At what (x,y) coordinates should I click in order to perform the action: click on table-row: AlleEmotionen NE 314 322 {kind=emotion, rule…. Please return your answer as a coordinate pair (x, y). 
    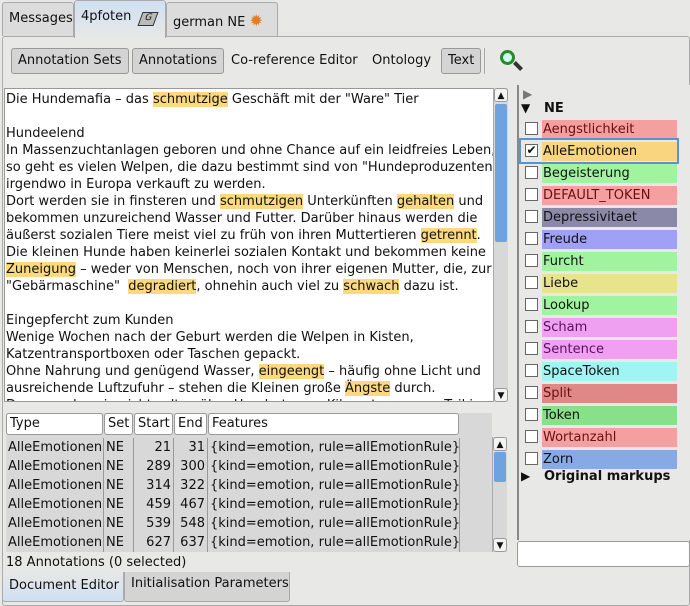
    Looking at the image, I should click on (233, 485).